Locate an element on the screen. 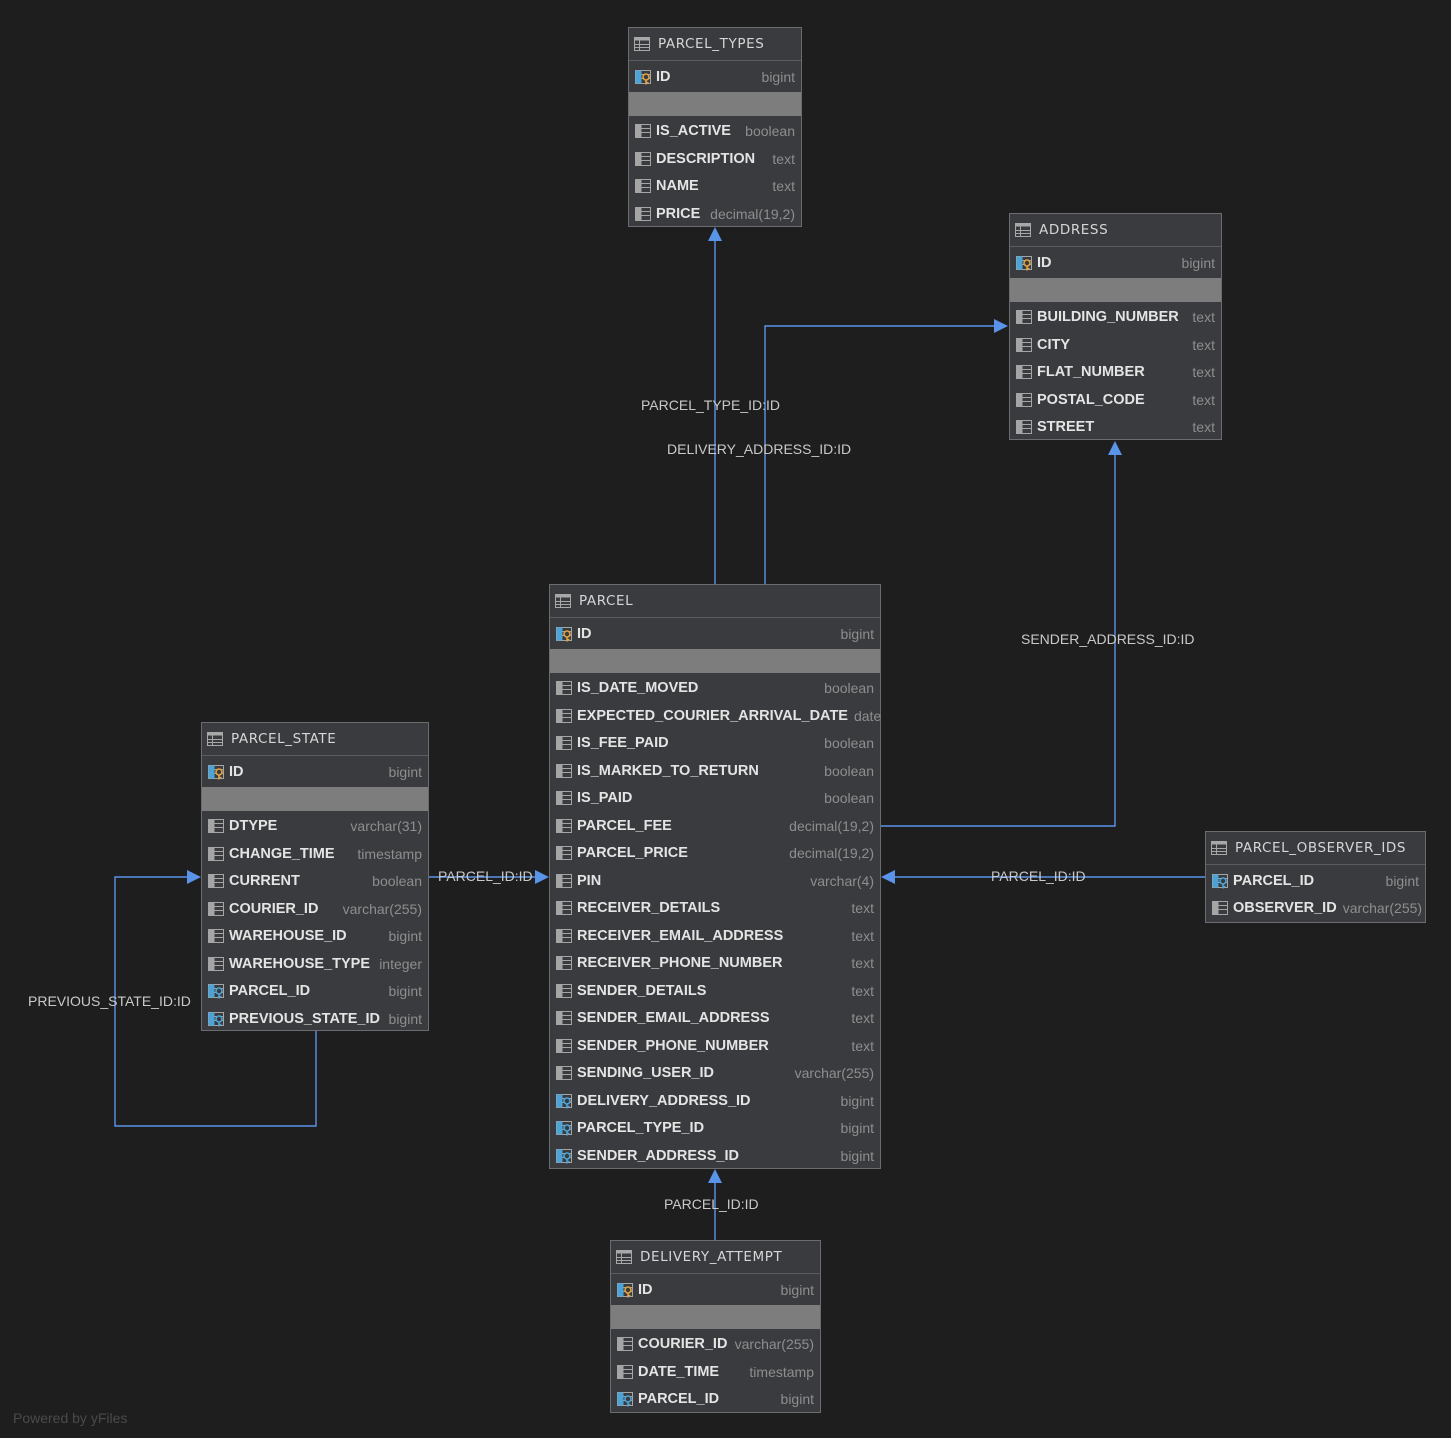  column-row: PREVIOUS_STATE_ID bigint is located at coordinates (315, 1019).